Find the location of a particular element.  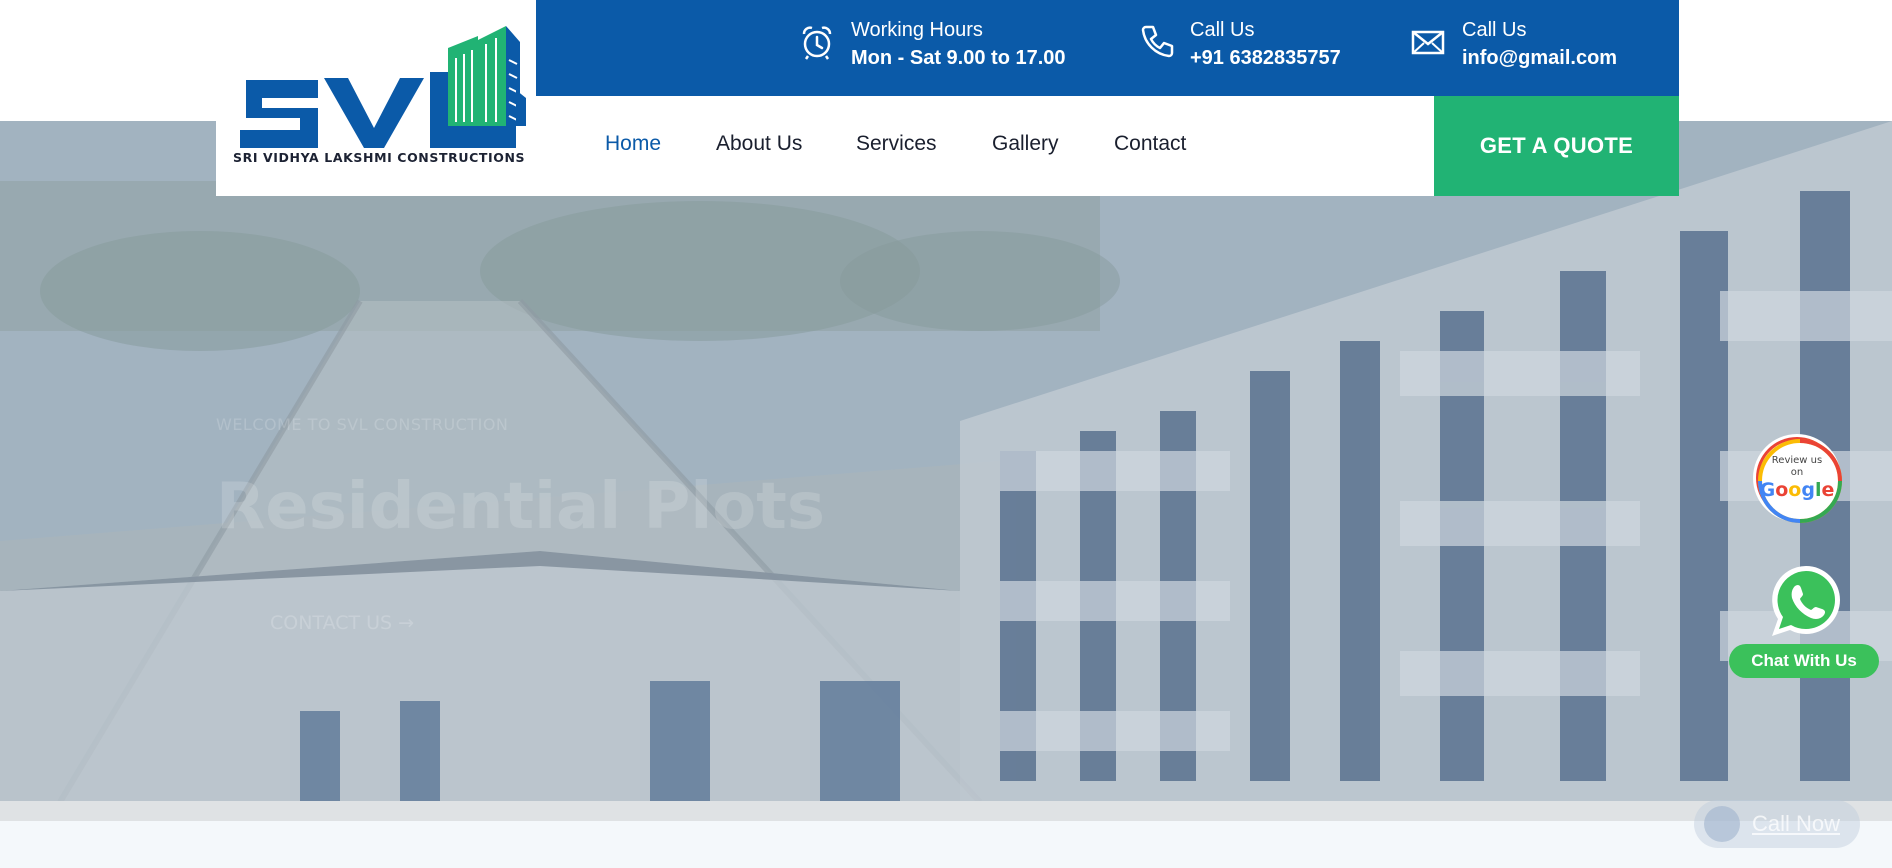

hero-title: Residential Plots is located at coordinates (520, 507).